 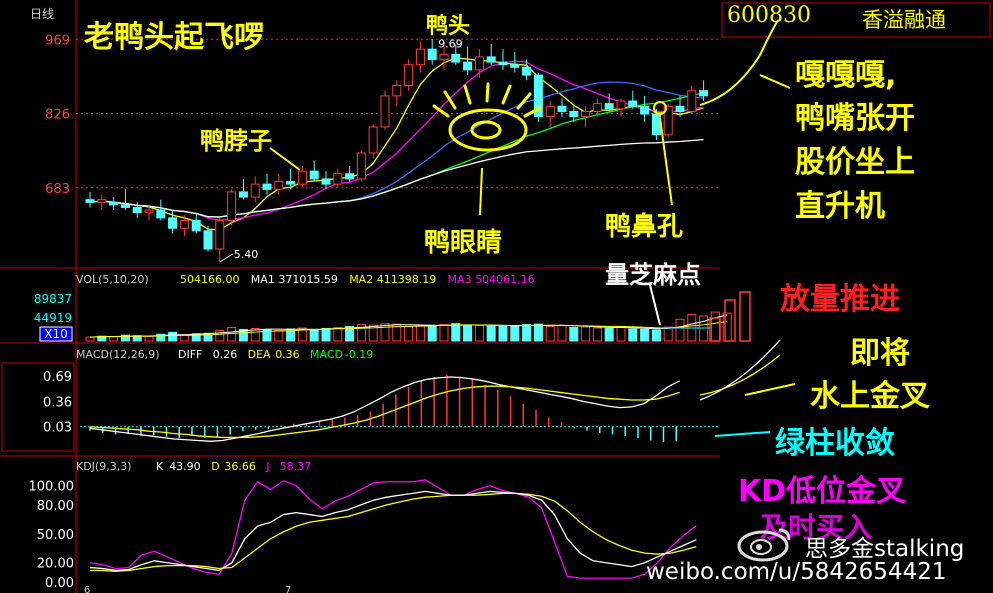 I want to click on duck-neck-pointer, so click(x=285, y=159).